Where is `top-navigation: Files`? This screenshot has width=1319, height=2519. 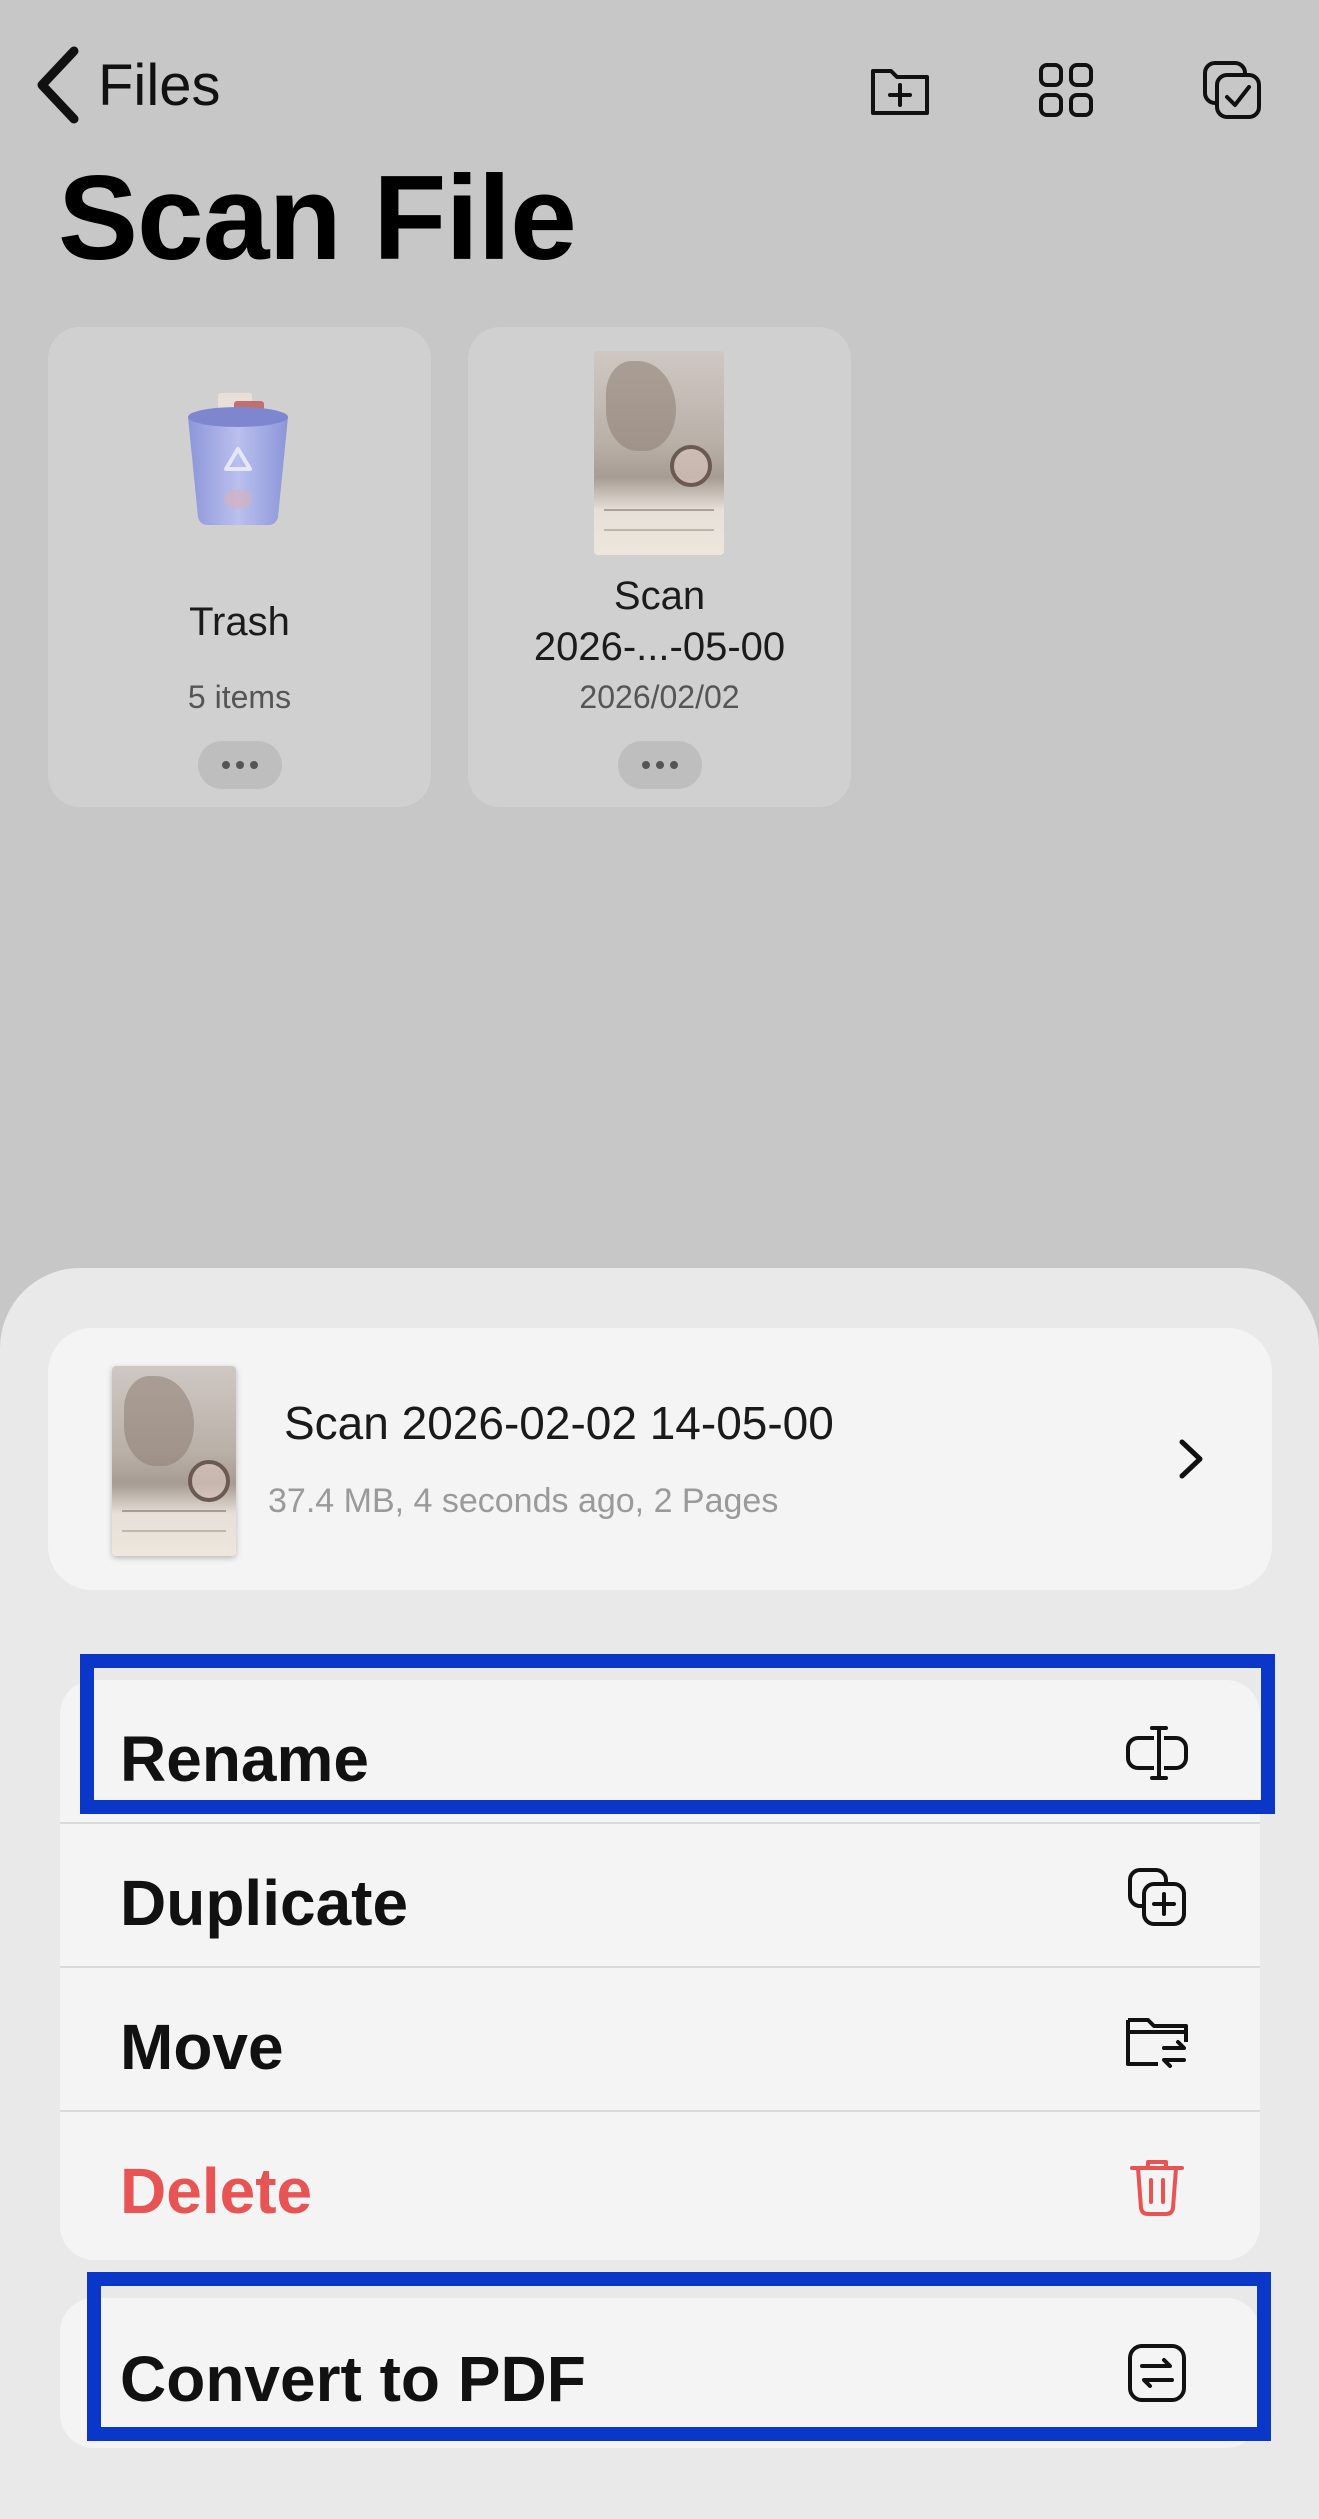 top-navigation: Files is located at coordinates (659, 85).